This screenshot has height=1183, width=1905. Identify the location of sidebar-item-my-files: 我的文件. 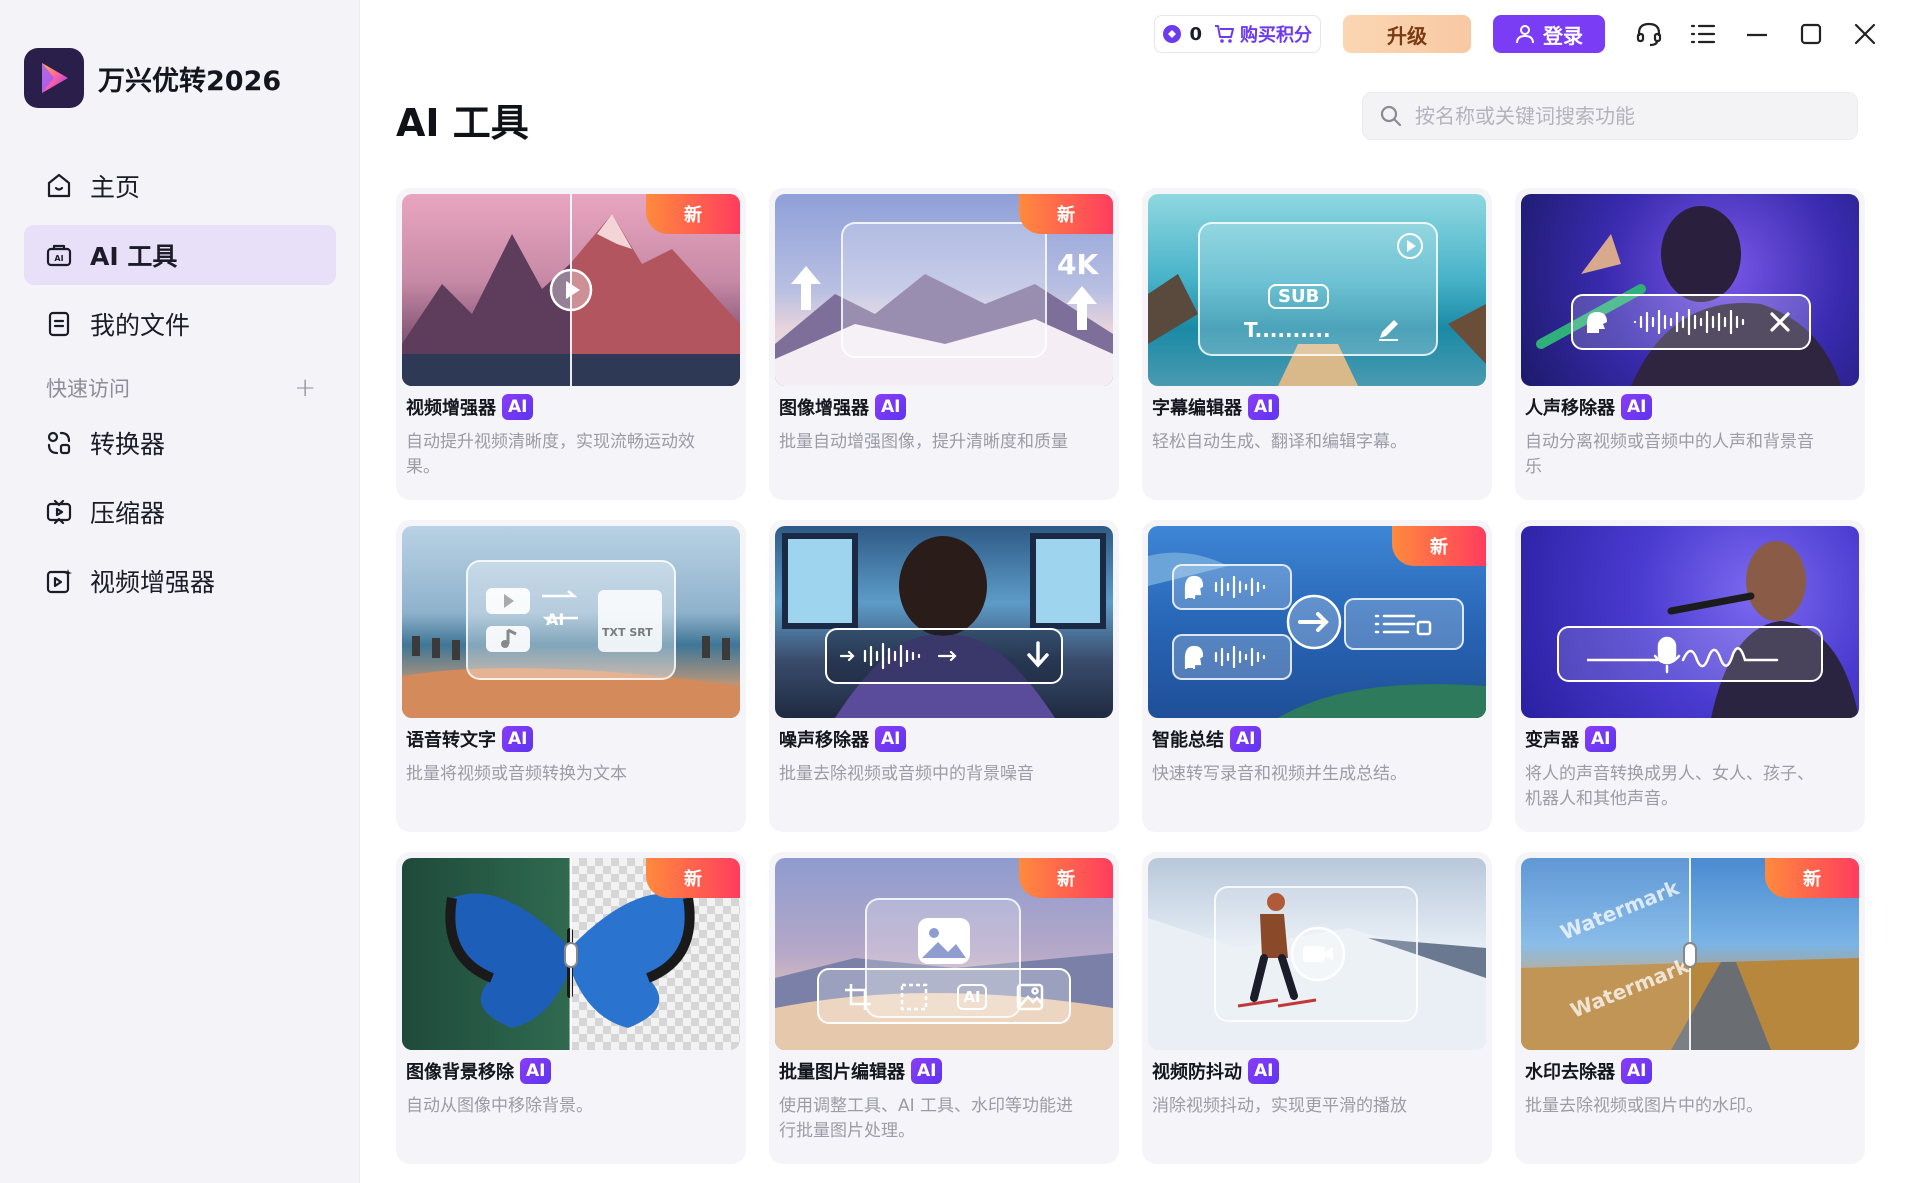
(180, 324).